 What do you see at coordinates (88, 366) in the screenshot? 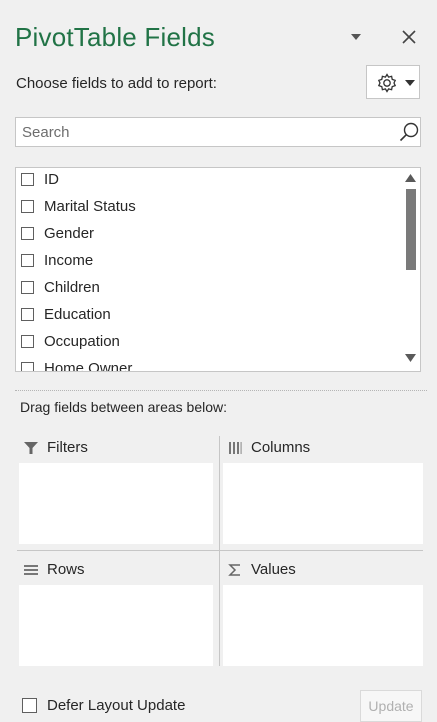
I see `field-label: Home Owner` at bounding box center [88, 366].